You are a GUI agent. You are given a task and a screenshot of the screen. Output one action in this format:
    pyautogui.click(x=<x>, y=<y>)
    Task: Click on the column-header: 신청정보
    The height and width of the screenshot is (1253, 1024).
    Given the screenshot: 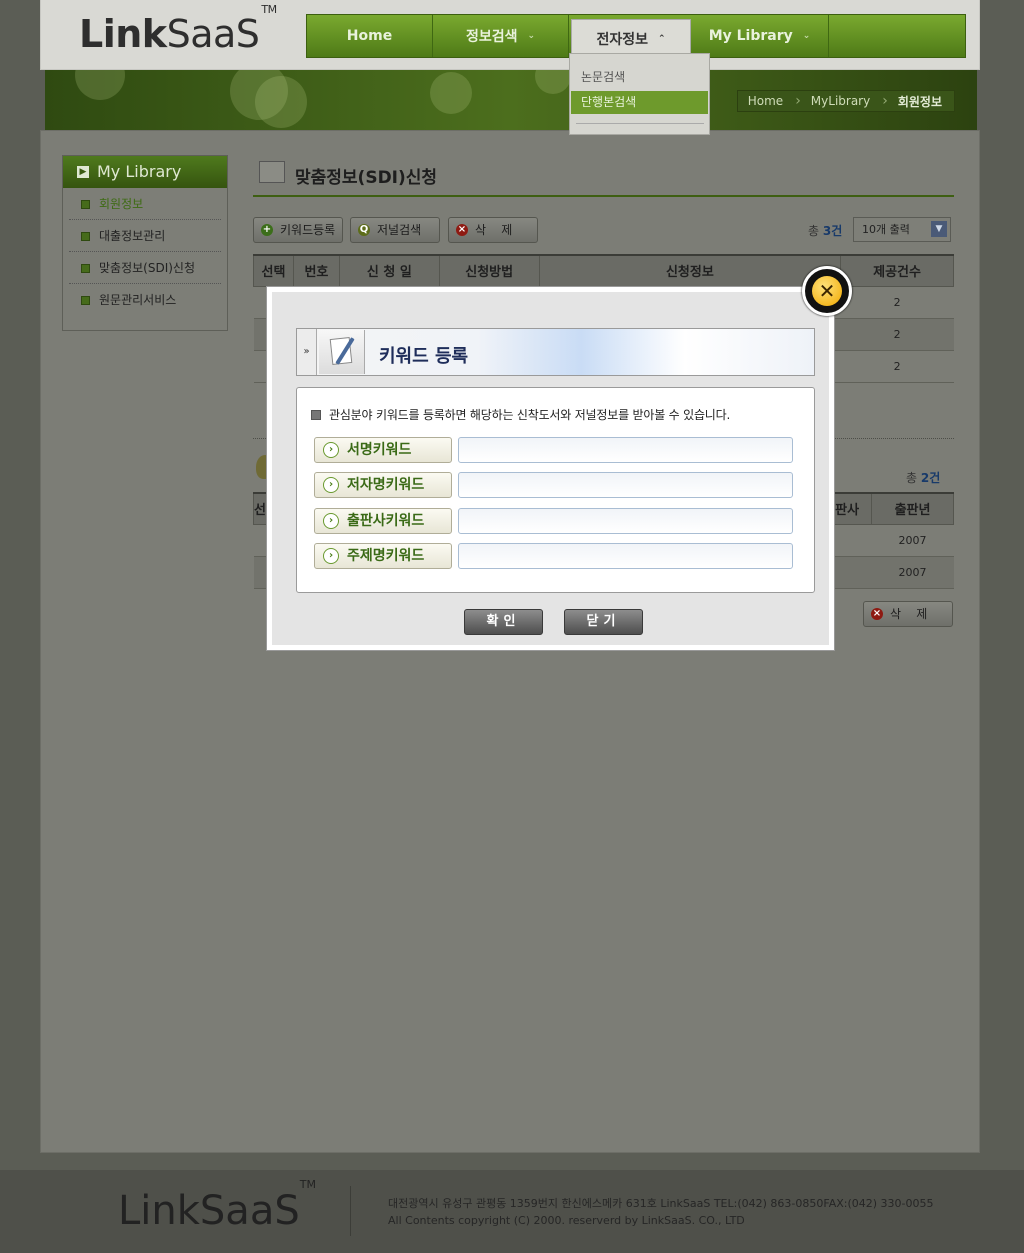 What is the action you would take?
    pyautogui.click(x=690, y=270)
    